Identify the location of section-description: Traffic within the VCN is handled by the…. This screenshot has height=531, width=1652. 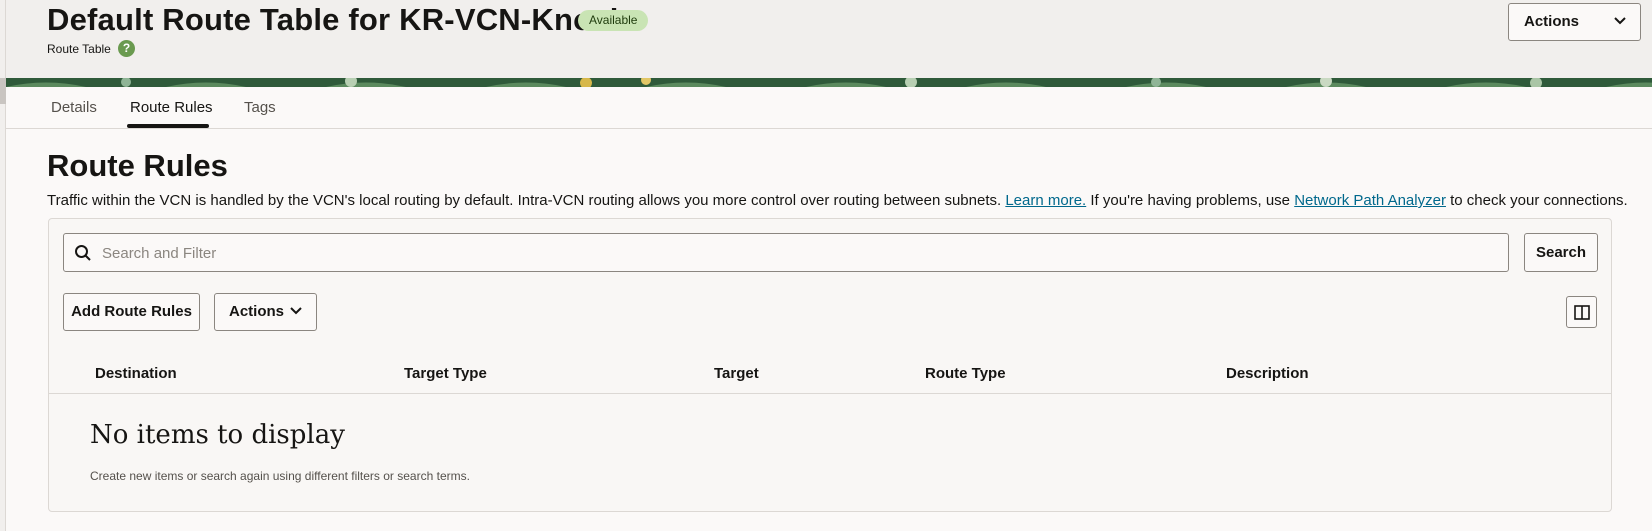
(837, 200).